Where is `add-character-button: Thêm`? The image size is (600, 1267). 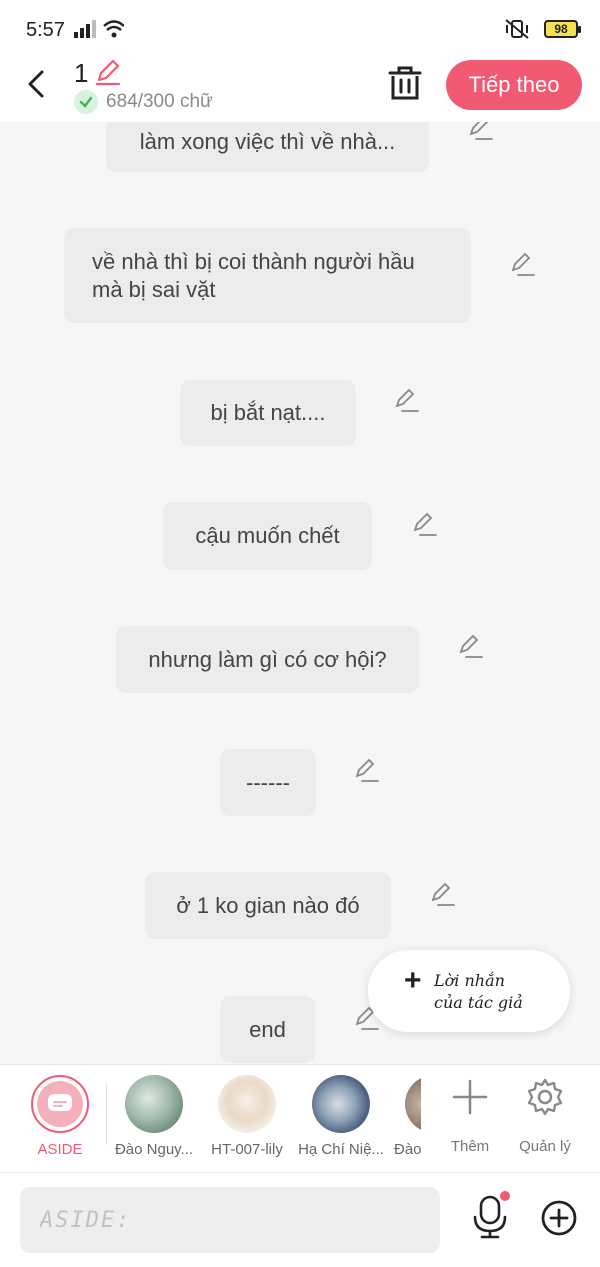 add-character-button: Thêm is located at coordinates (470, 1116).